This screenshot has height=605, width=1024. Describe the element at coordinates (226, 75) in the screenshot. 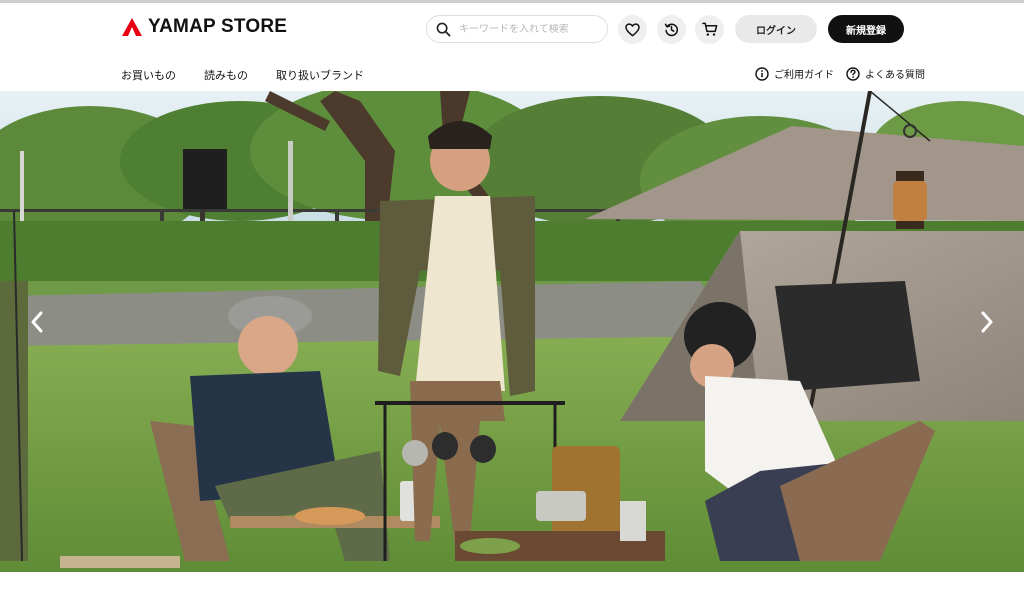

I see `nav-reading: 読みもの` at that location.